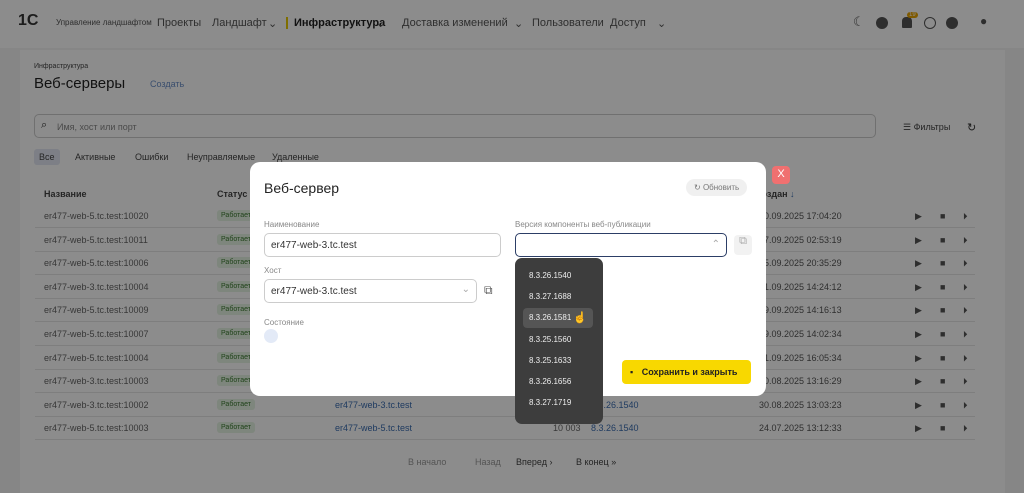 This screenshot has width=1024, height=493. I want to click on close-button: X, so click(781, 175).